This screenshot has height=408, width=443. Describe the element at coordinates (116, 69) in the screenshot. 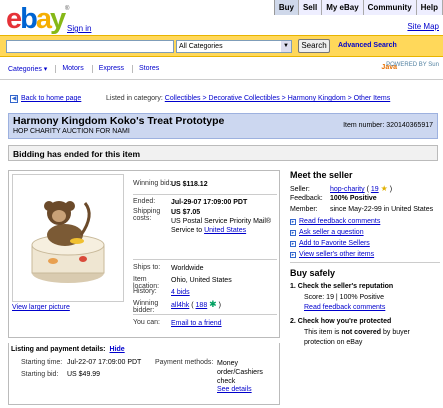

I see `express-link: Express` at that location.